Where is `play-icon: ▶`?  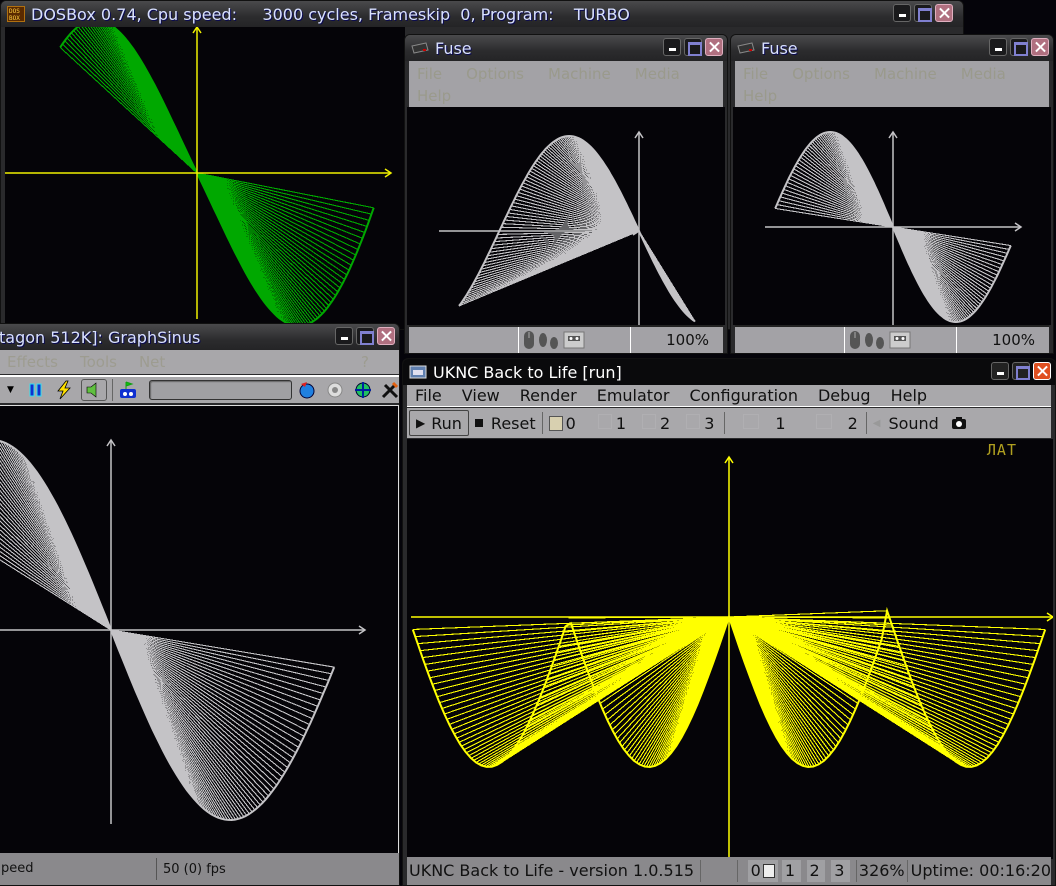
play-icon: ▶ is located at coordinates (421, 423).